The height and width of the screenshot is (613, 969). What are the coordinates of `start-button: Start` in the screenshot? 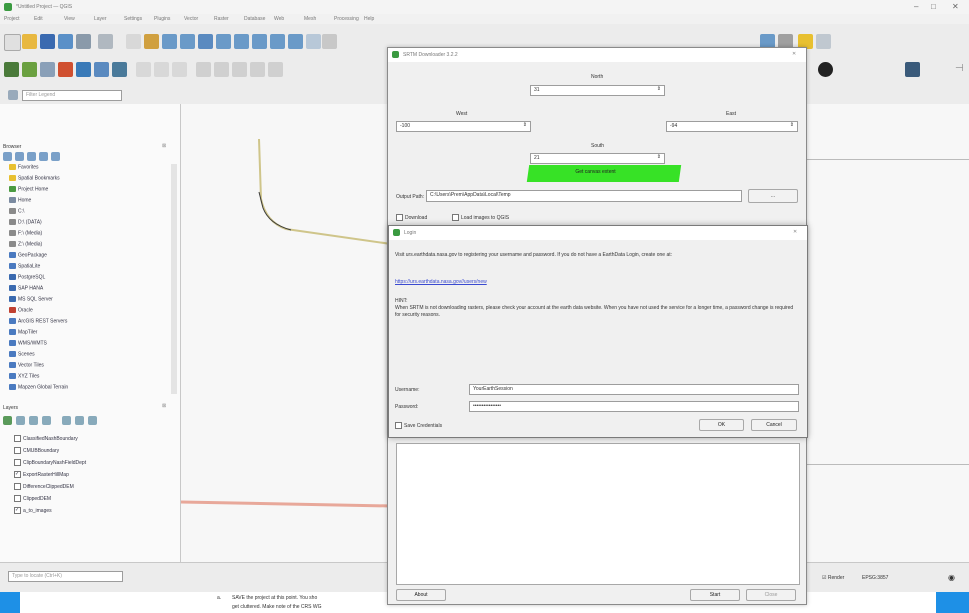 It's located at (715, 595).